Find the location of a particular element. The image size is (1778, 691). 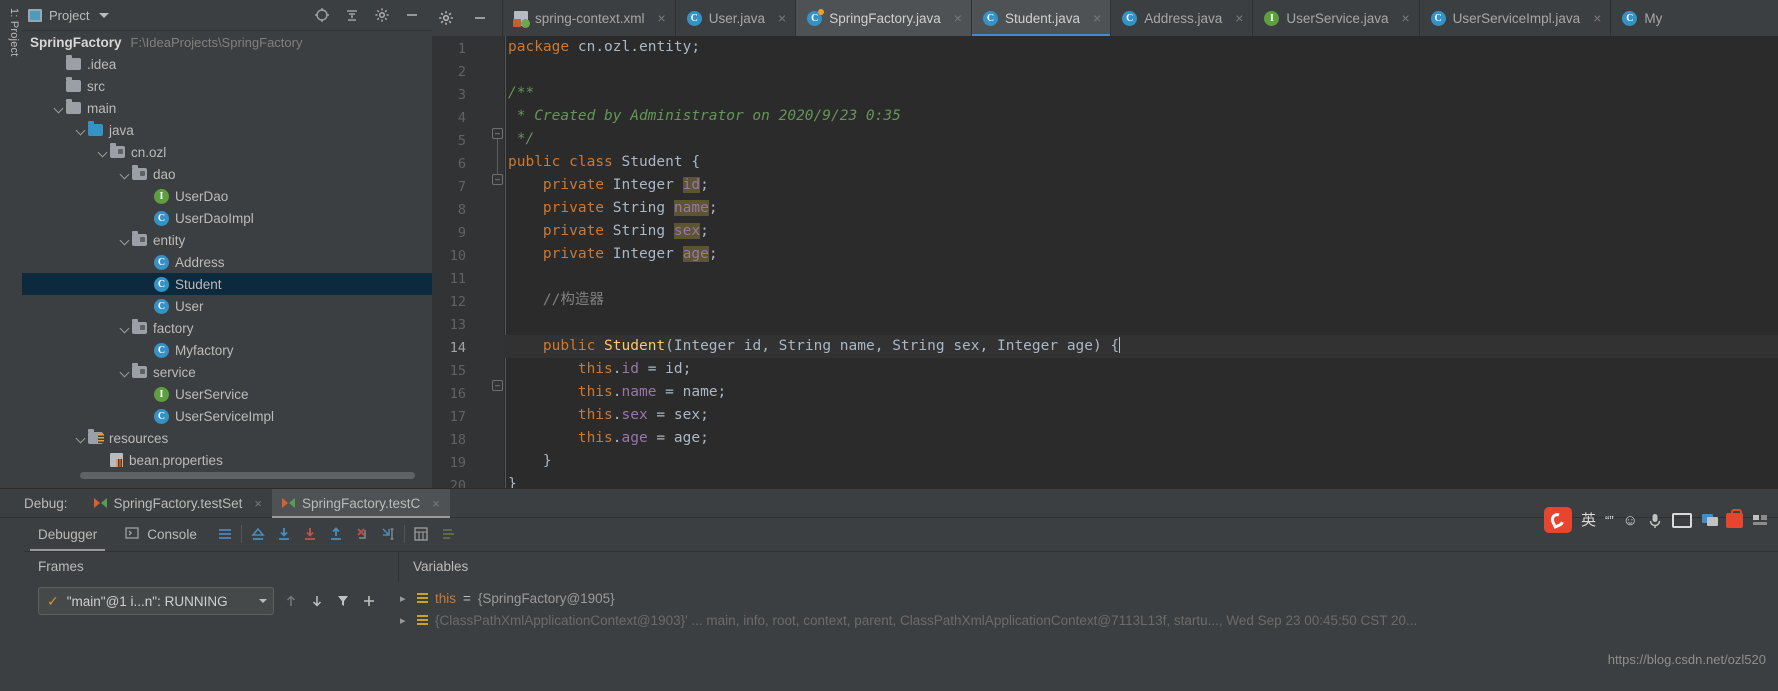

code-line: this.id = id; is located at coordinates (1141, 369).